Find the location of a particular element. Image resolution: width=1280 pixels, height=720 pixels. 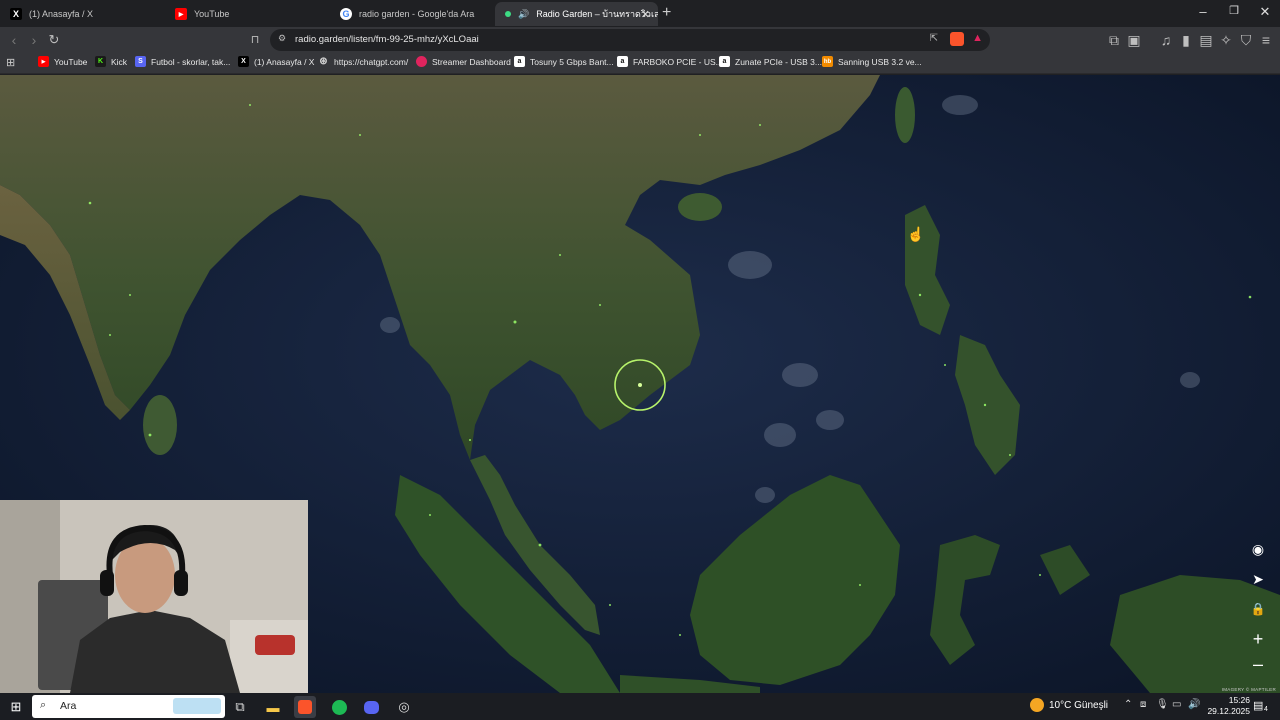

bookmark-label: YouTube is located at coordinates (71, 61).